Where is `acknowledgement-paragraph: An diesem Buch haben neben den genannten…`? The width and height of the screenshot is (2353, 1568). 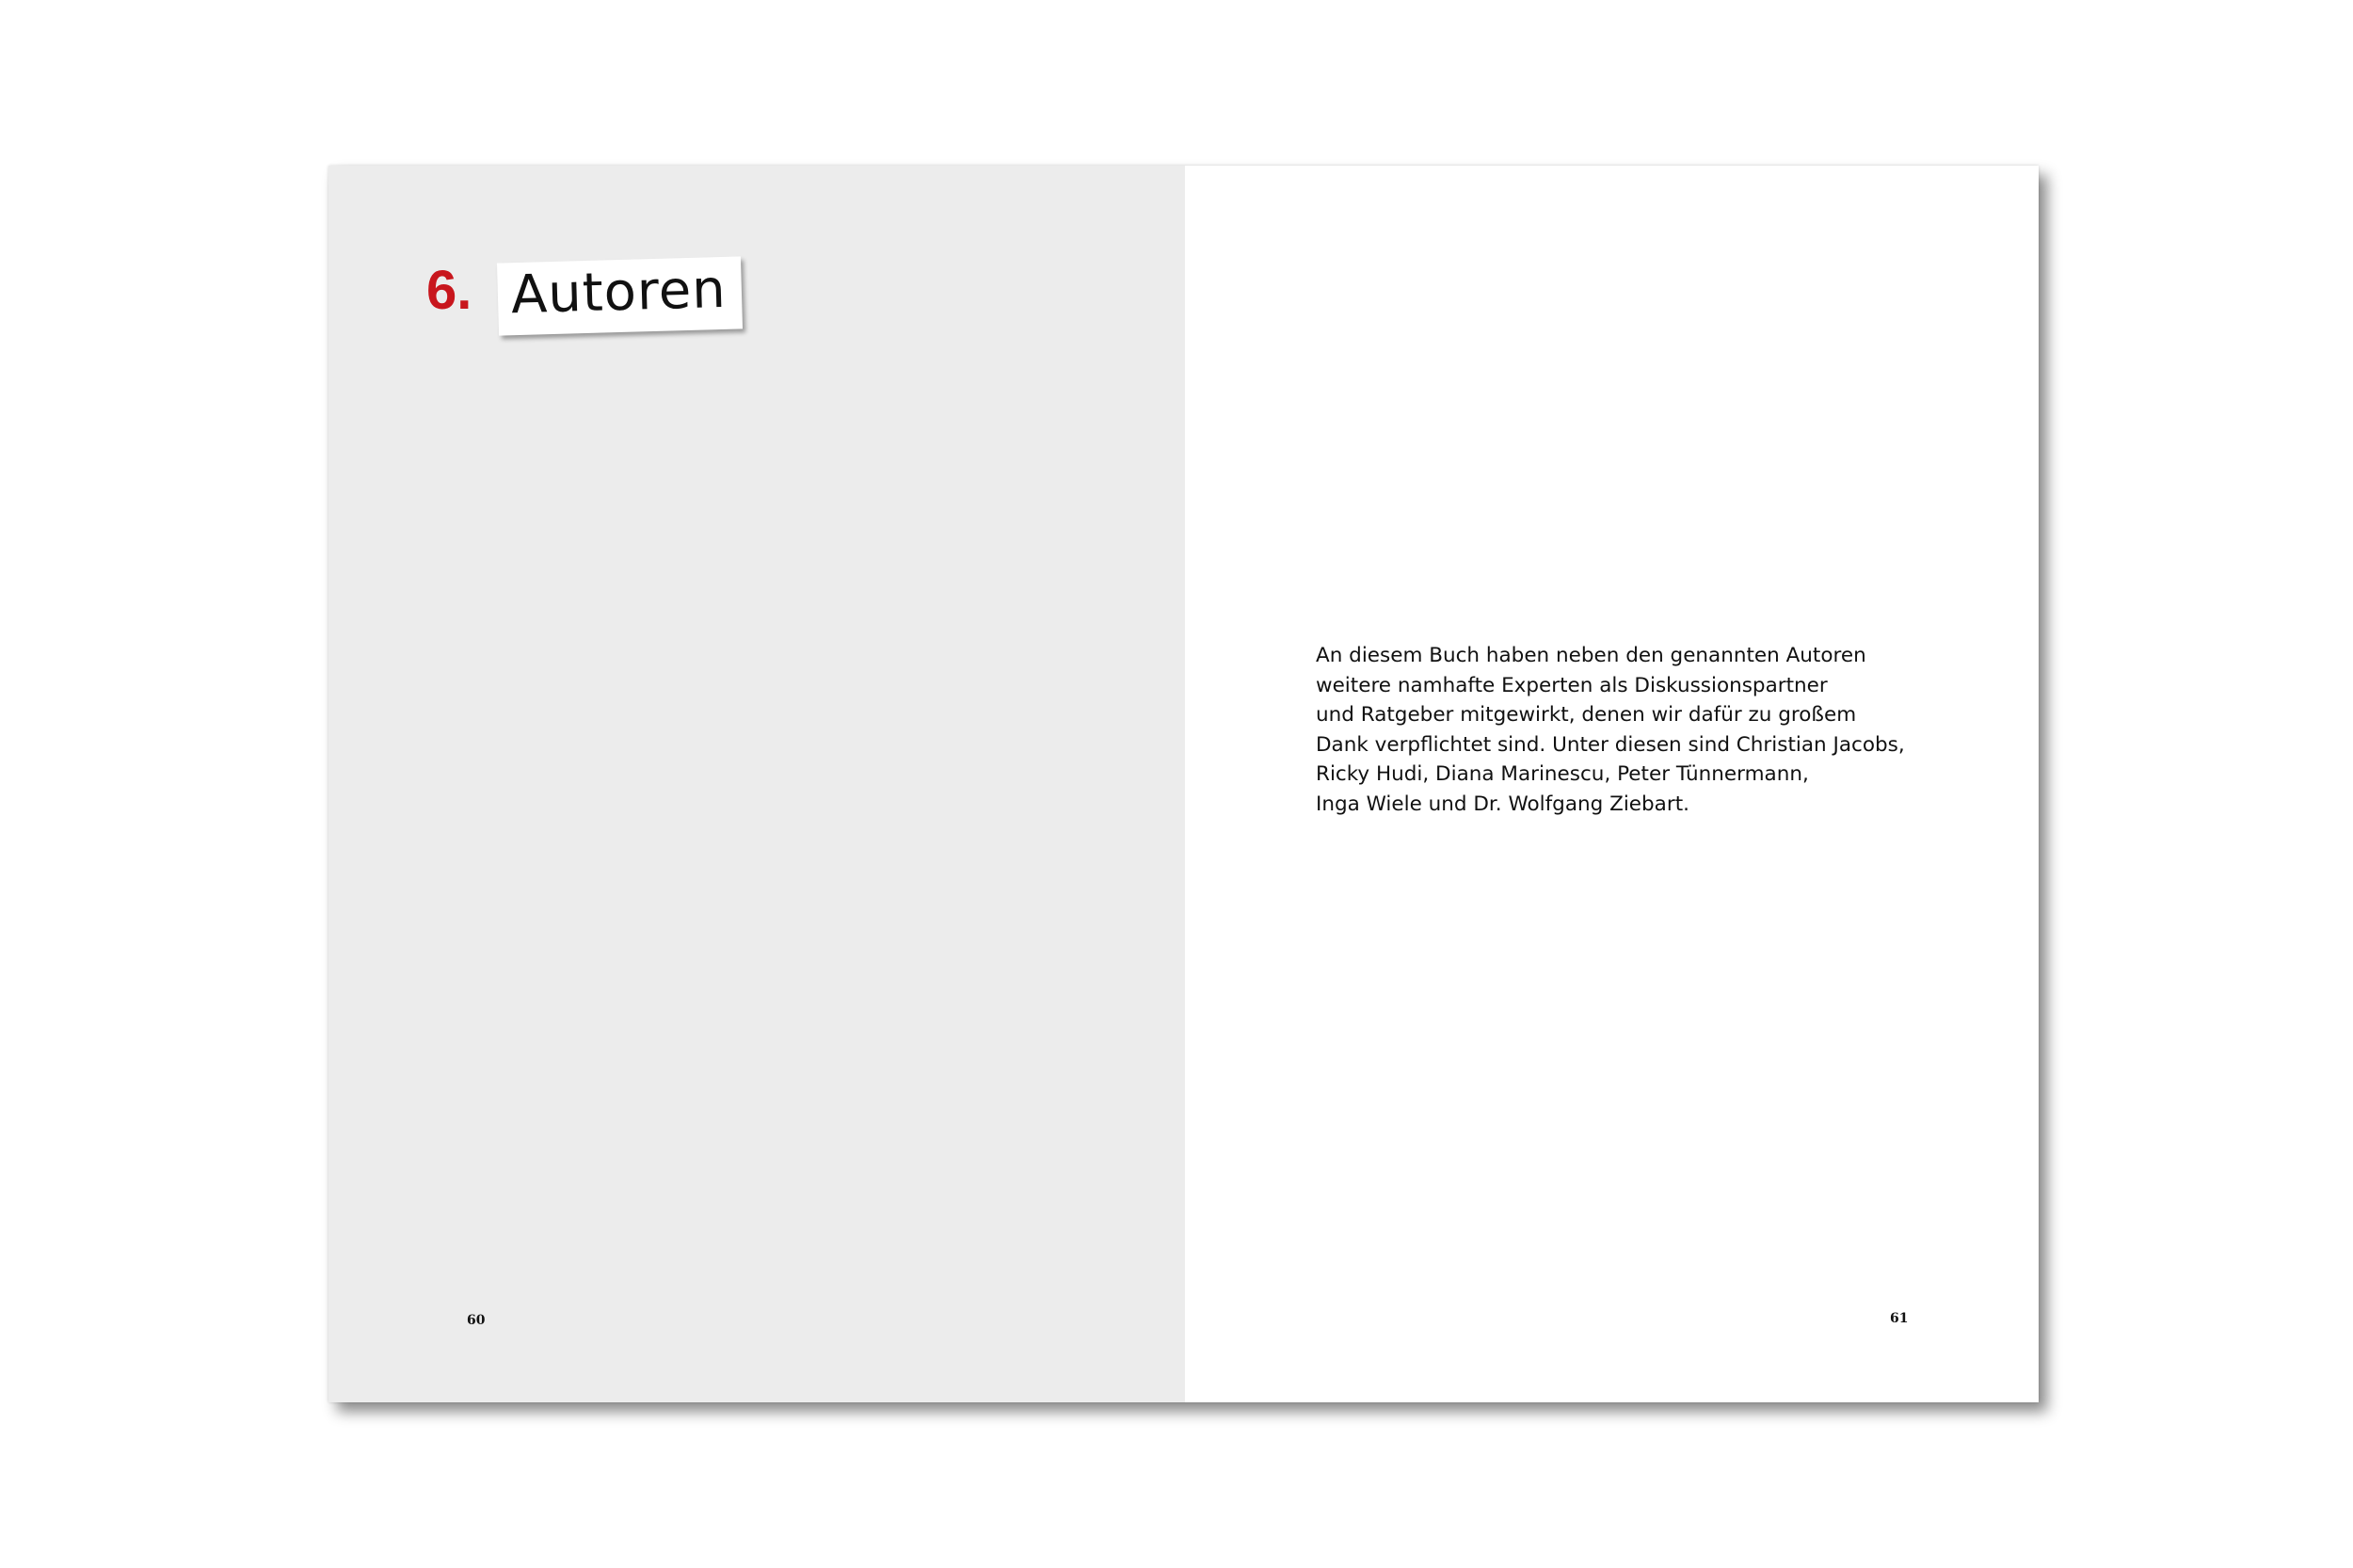 acknowledgement-paragraph: An diesem Buch haben neben den genannten… is located at coordinates (1617, 730).